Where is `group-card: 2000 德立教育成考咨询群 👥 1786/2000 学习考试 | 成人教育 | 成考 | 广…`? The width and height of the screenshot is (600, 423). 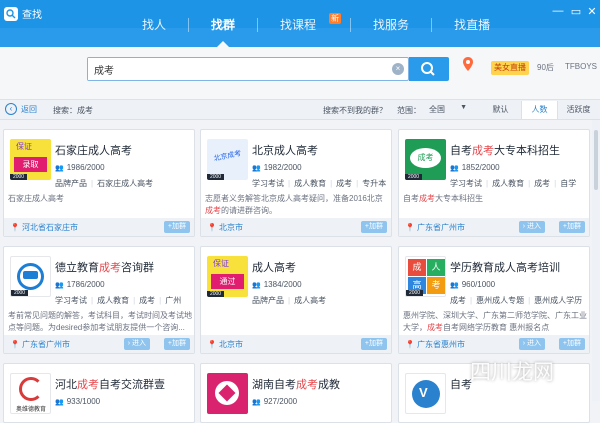
group-card: 2000 德立教育成考咨询群 👥 1786/2000 学习考试 | 成人教育 | 成考 | 广… is located at coordinates (99, 300).